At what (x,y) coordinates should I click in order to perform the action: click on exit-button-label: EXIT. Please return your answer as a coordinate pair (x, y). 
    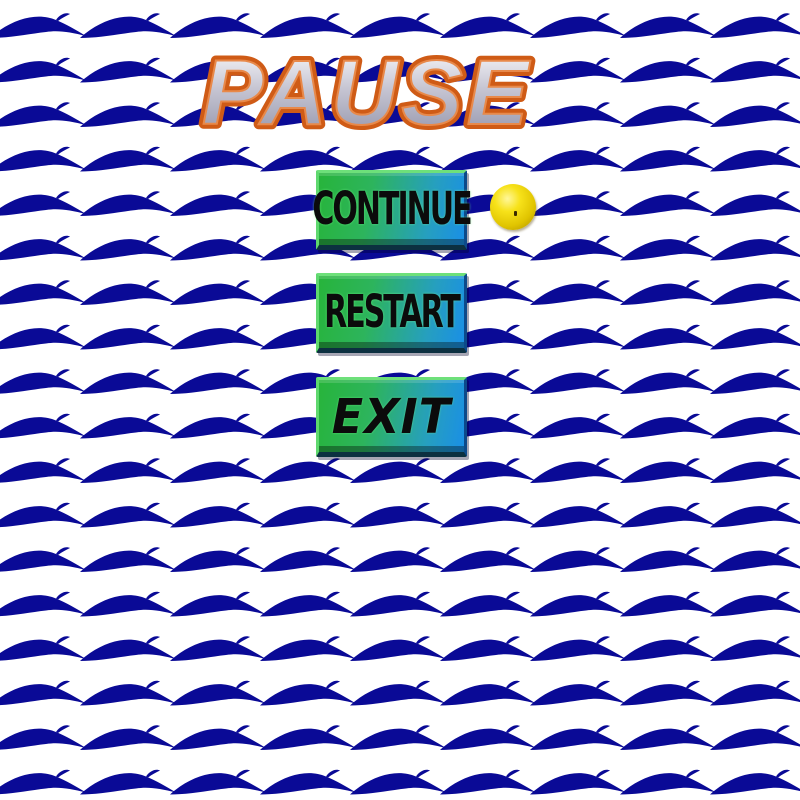
    Looking at the image, I should click on (391, 416).